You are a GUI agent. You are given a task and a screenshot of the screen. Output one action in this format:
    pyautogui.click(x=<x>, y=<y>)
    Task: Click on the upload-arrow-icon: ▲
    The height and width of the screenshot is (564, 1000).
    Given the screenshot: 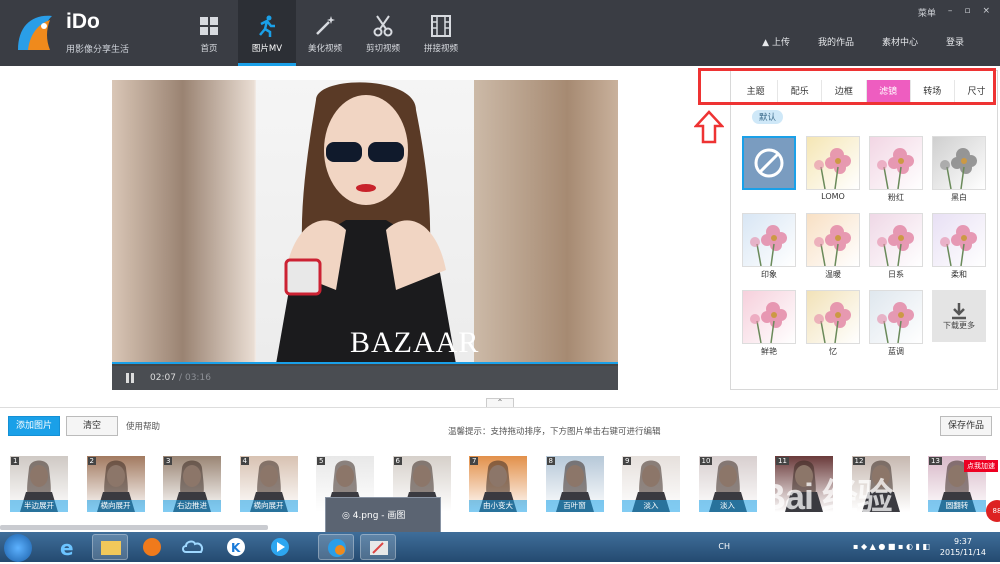 What is the action you would take?
    pyautogui.click(x=767, y=43)
    